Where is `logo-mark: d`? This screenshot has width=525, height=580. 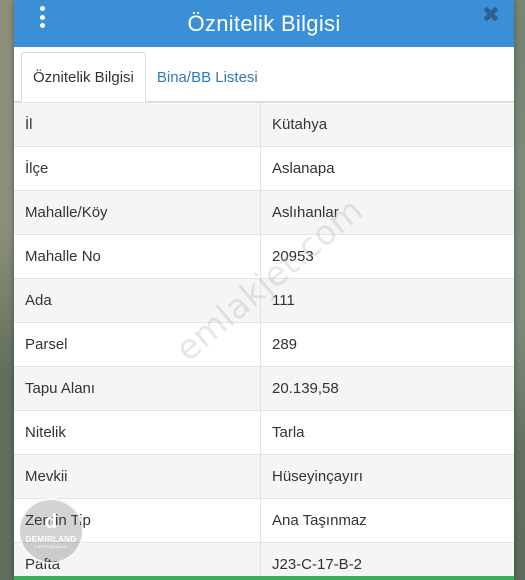
logo-mark: d is located at coordinates (51, 522).